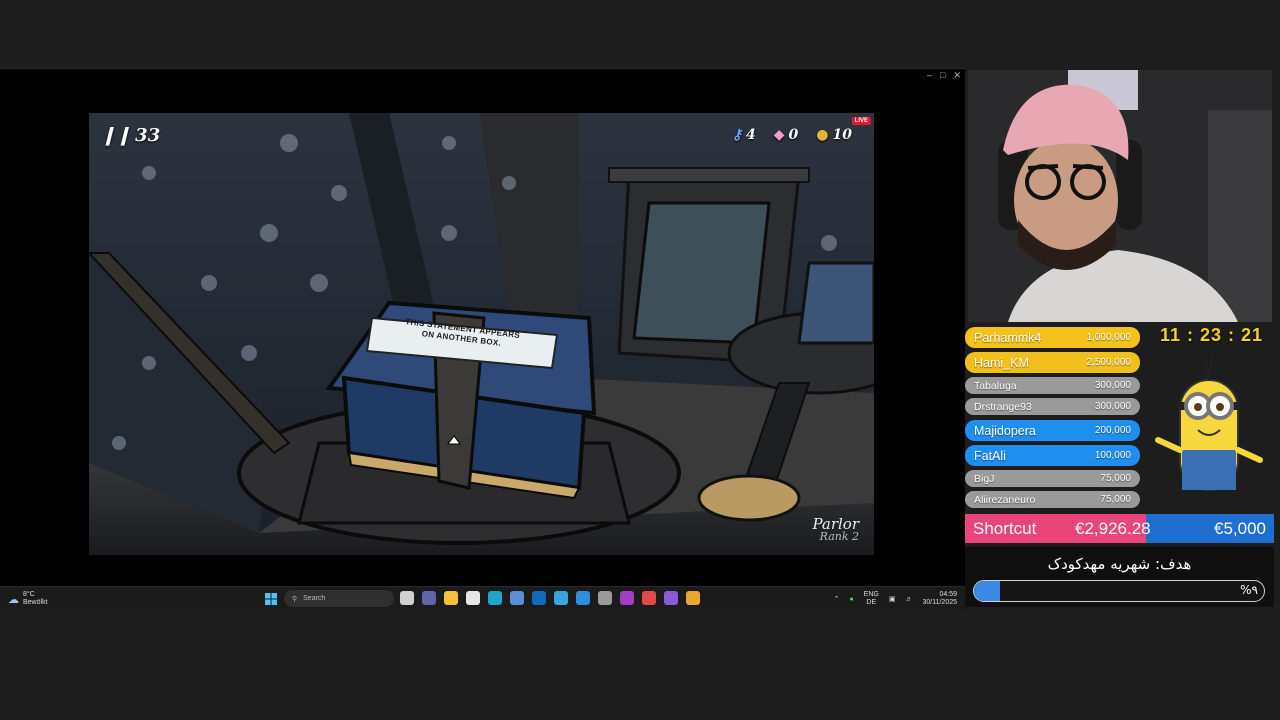  I want to click on teams-icon, so click(429, 598).